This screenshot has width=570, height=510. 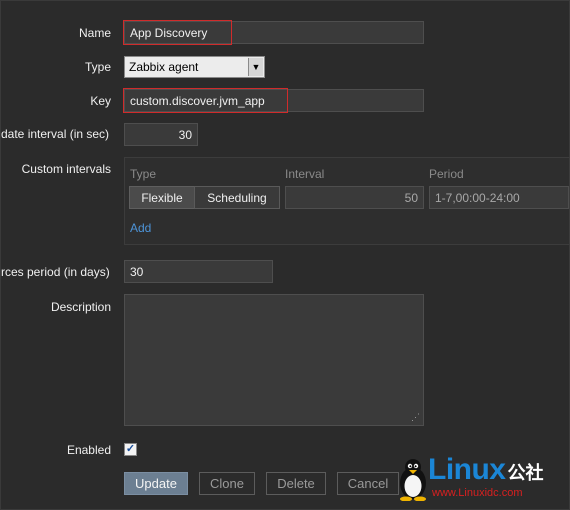 I want to click on chevron-down-icon: ▼, so click(x=255, y=67).